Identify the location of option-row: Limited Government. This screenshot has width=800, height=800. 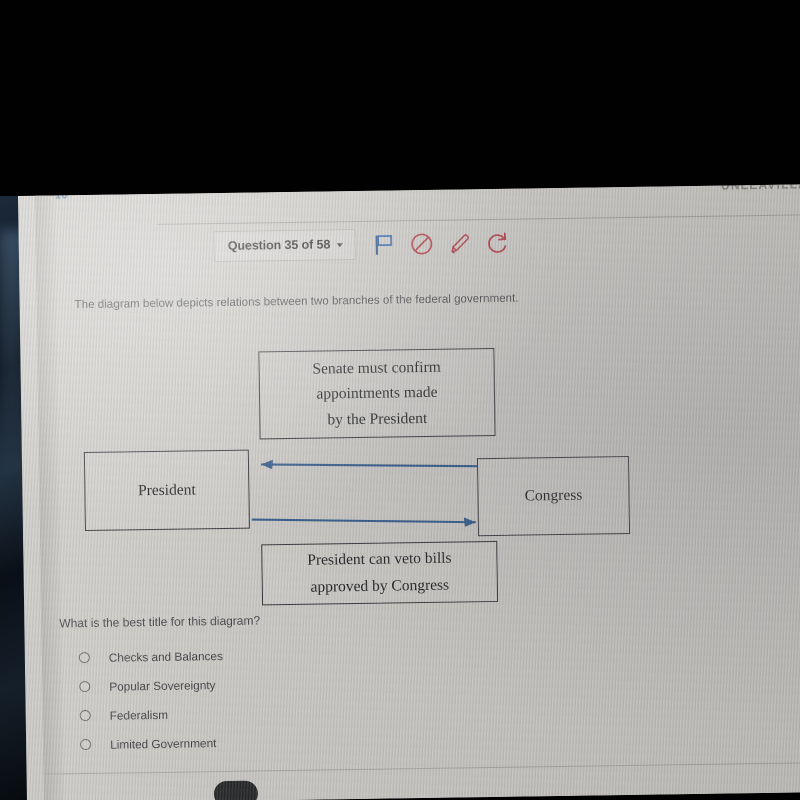
(226, 743).